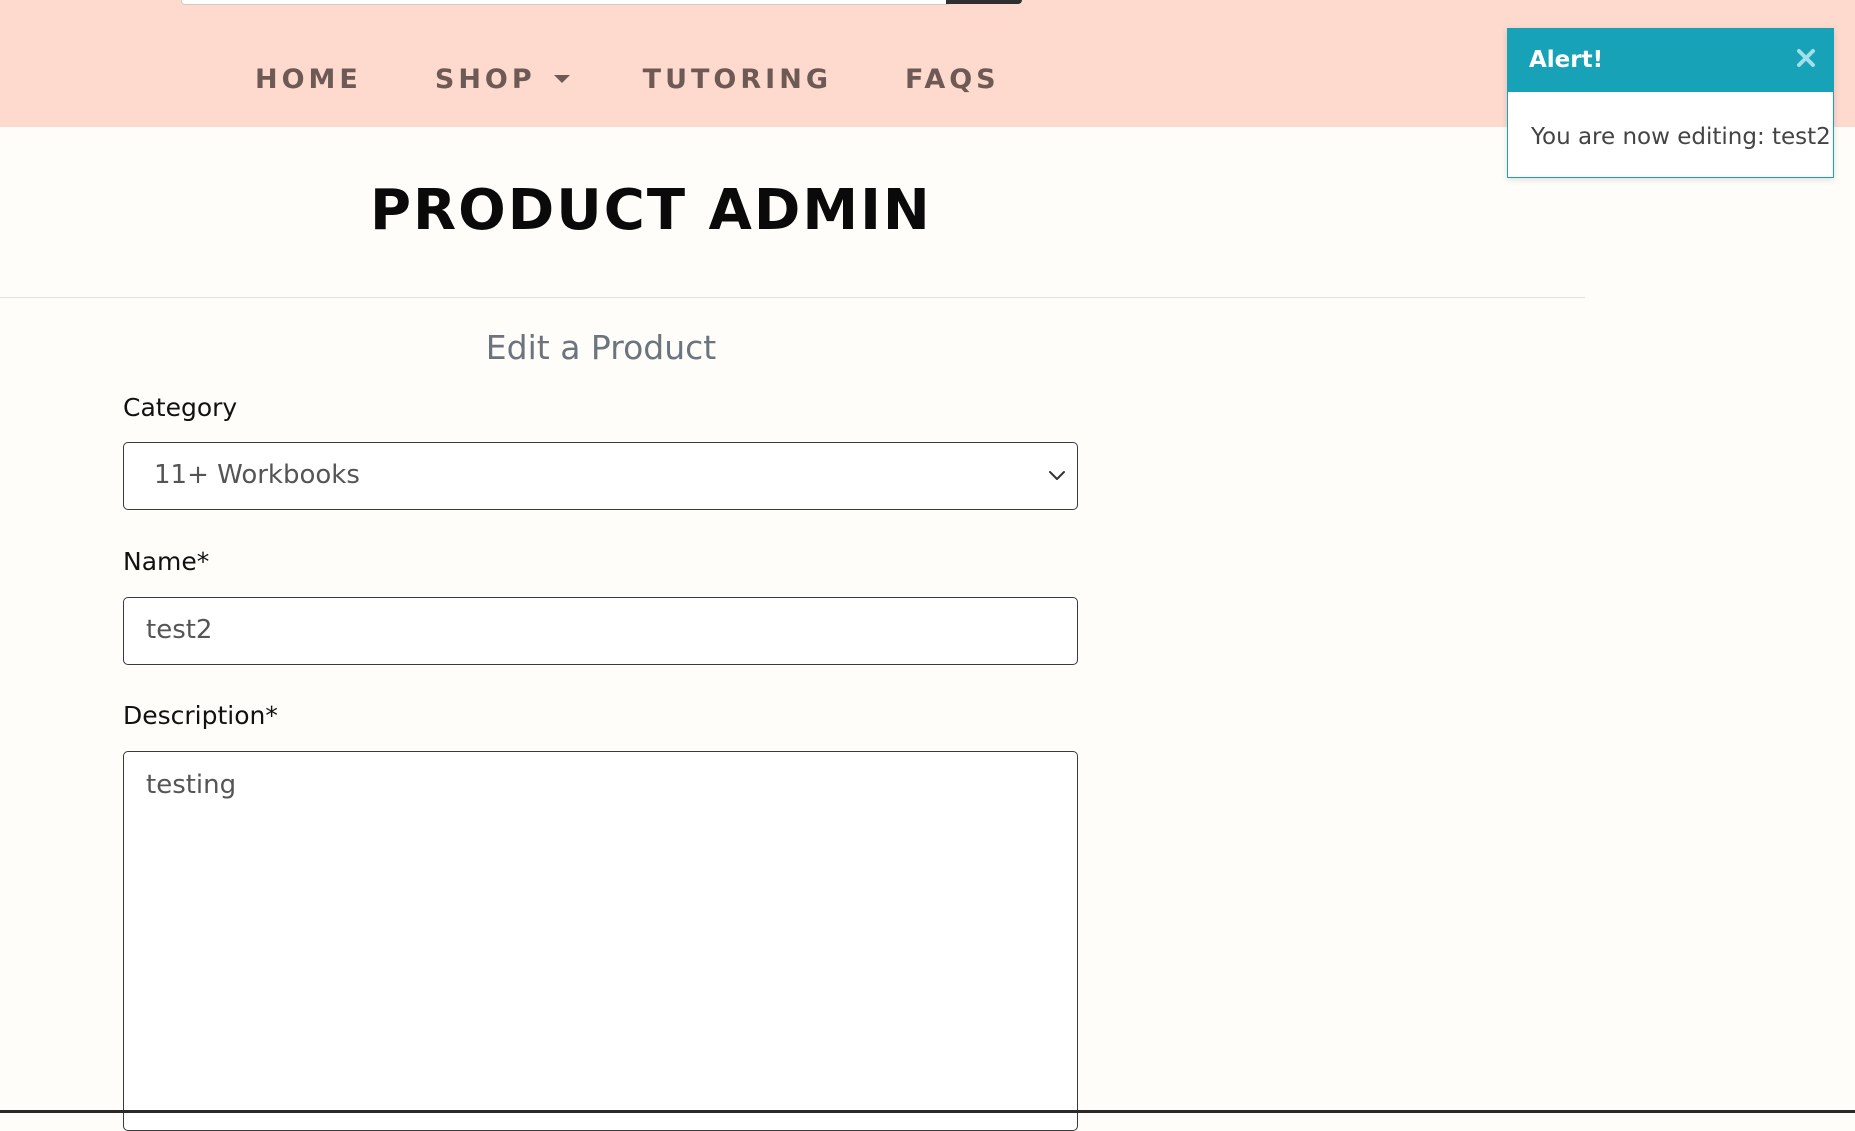 The height and width of the screenshot is (1131, 1855). Describe the element at coordinates (1681, 137) in the screenshot. I see `toast-message: You are now editing: test2` at that location.